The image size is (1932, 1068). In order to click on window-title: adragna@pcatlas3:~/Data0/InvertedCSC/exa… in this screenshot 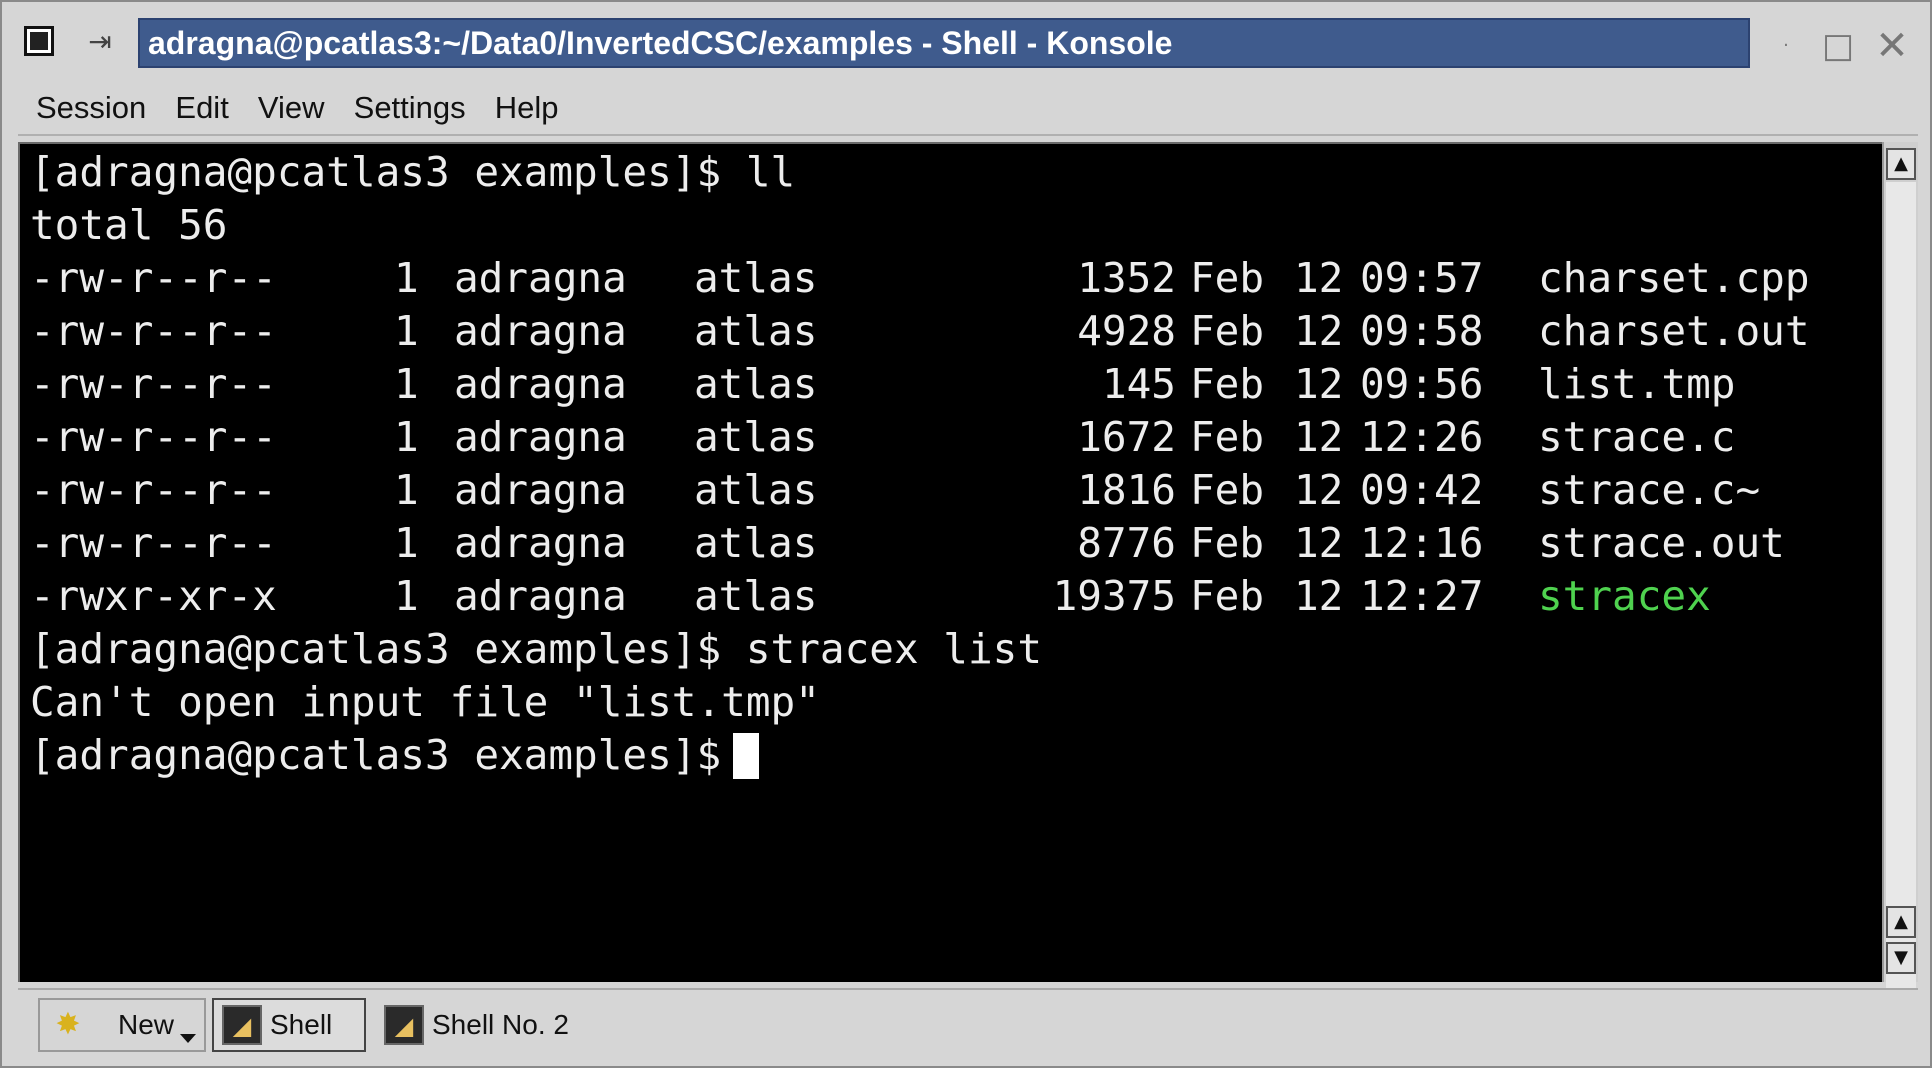, I will do `click(944, 43)`.